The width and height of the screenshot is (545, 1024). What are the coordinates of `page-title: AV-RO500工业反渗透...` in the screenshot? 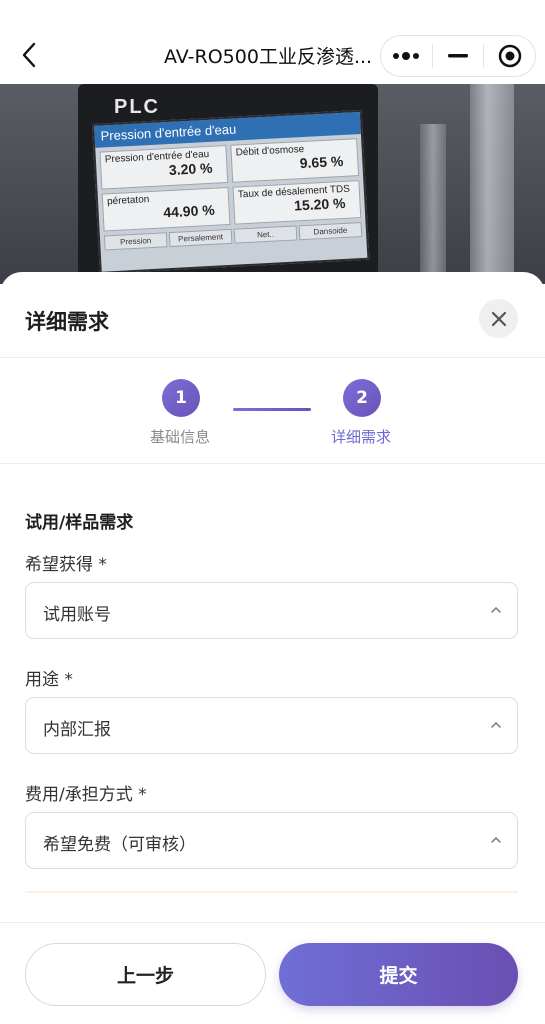 It's located at (268, 57).